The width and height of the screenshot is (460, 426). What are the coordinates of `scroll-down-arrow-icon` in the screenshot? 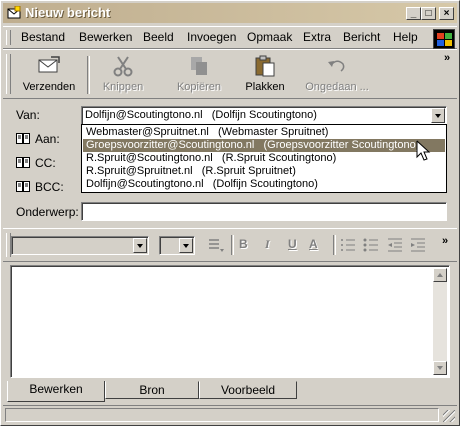 It's located at (440, 368).